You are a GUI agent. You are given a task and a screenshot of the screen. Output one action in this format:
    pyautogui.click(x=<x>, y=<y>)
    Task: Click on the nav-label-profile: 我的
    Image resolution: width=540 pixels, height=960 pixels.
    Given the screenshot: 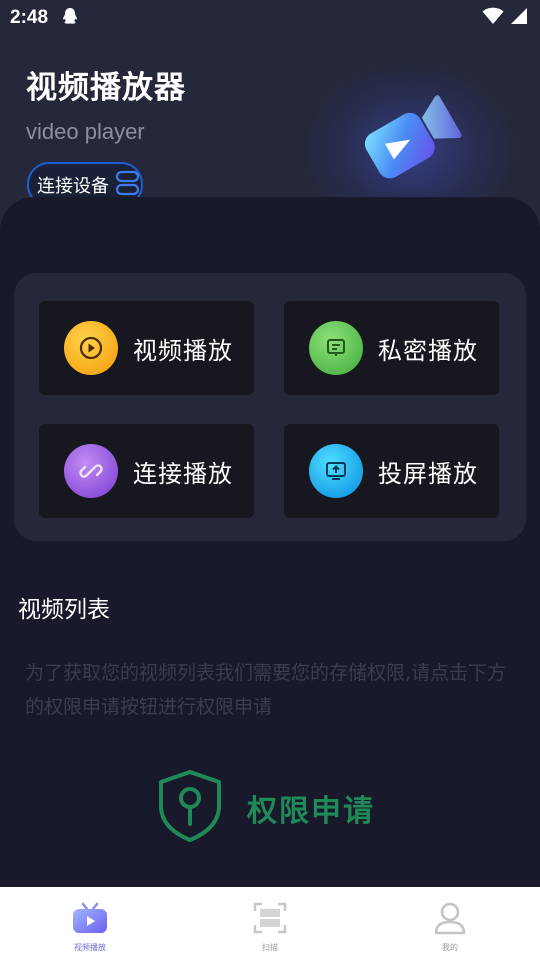 What is the action you would take?
    pyautogui.click(x=450, y=947)
    